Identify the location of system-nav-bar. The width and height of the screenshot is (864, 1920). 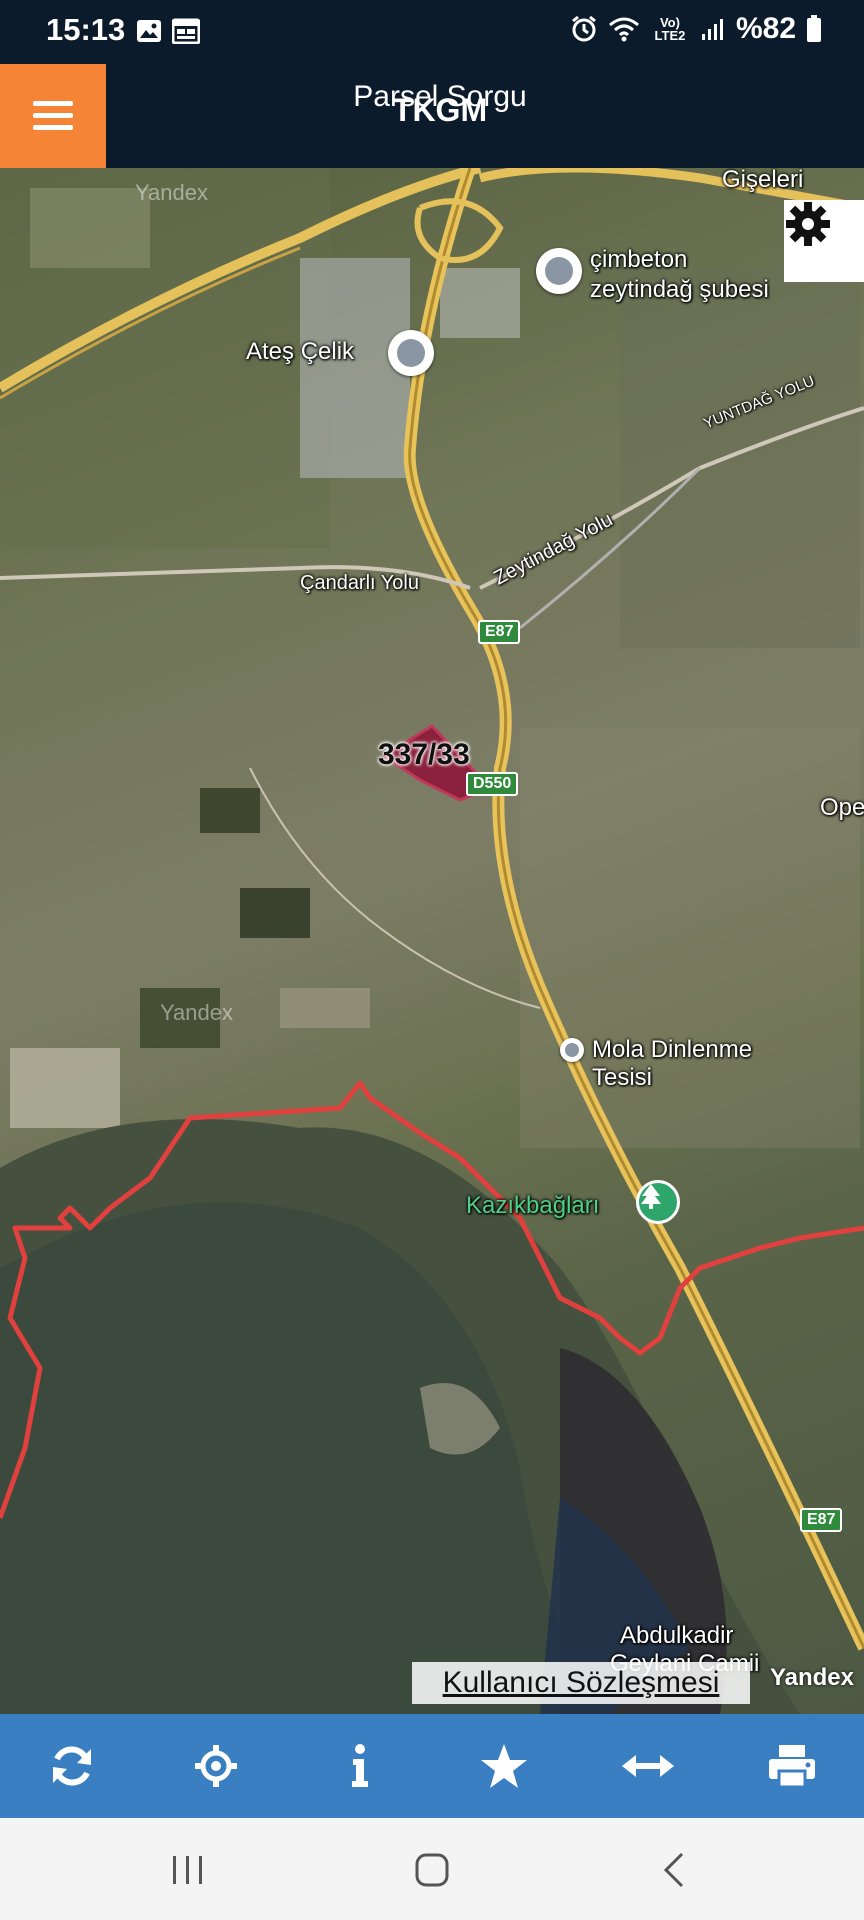
(432, 1869).